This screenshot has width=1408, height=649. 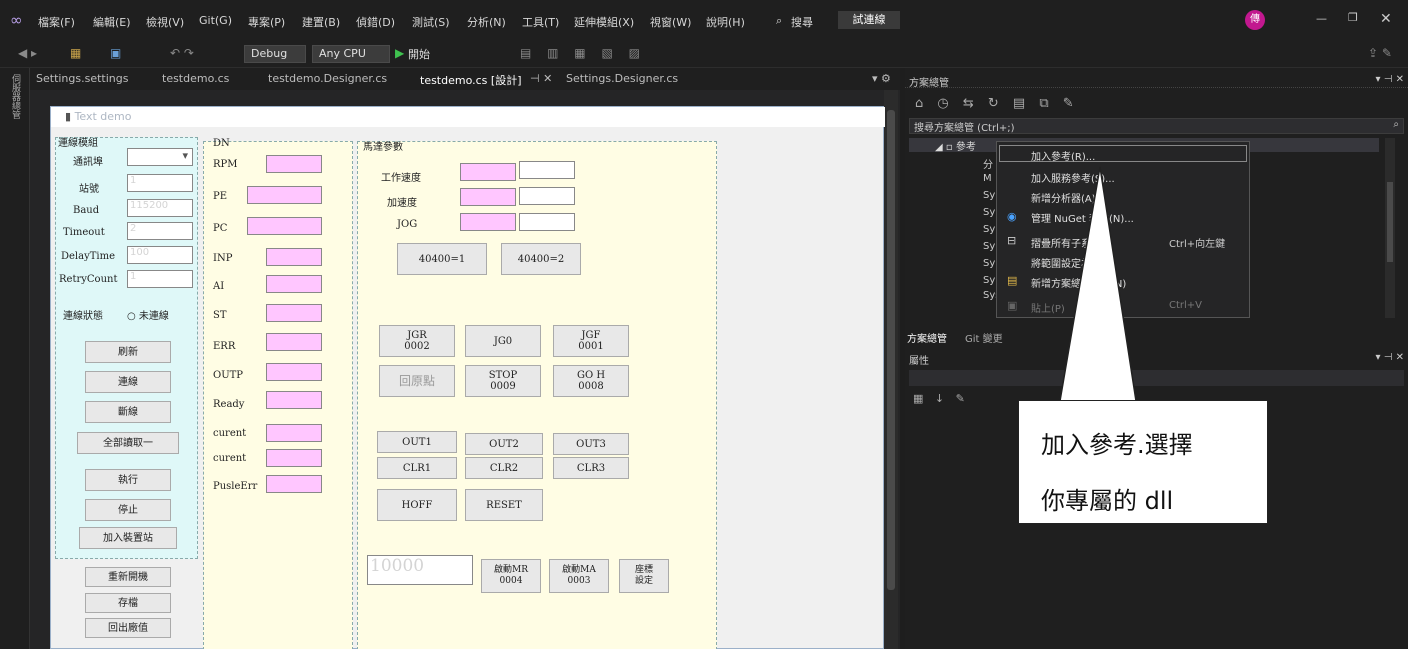 What do you see at coordinates (670, 22) in the screenshot?
I see `menu-window: 視窗(W)` at bounding box center [670, 22].